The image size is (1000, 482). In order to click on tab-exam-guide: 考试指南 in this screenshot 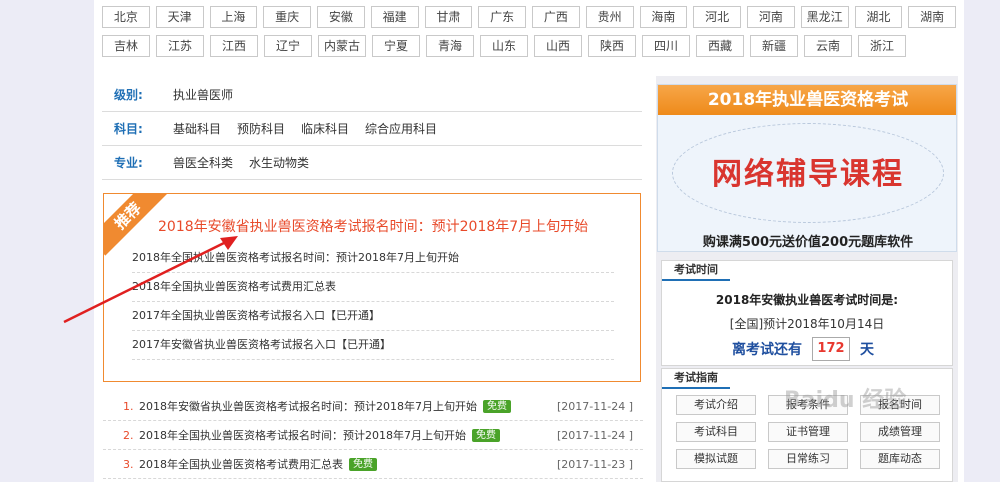, I will do `click(696, 379)`.